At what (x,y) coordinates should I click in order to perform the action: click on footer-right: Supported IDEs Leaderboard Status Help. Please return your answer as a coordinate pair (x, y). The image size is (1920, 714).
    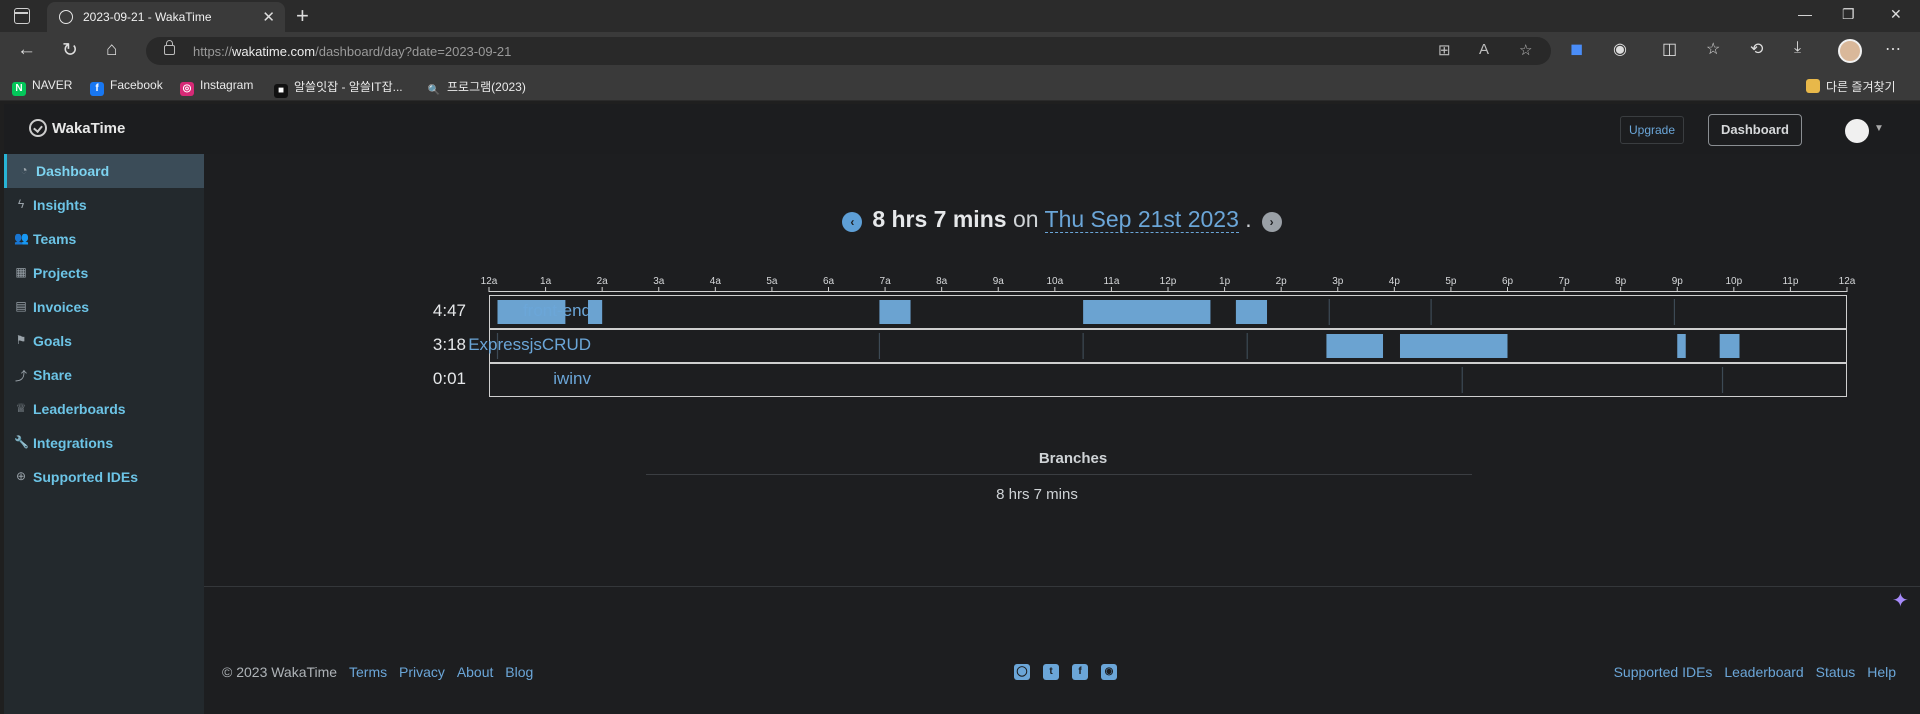
    Looking at the image, I should click on (1751, 672).